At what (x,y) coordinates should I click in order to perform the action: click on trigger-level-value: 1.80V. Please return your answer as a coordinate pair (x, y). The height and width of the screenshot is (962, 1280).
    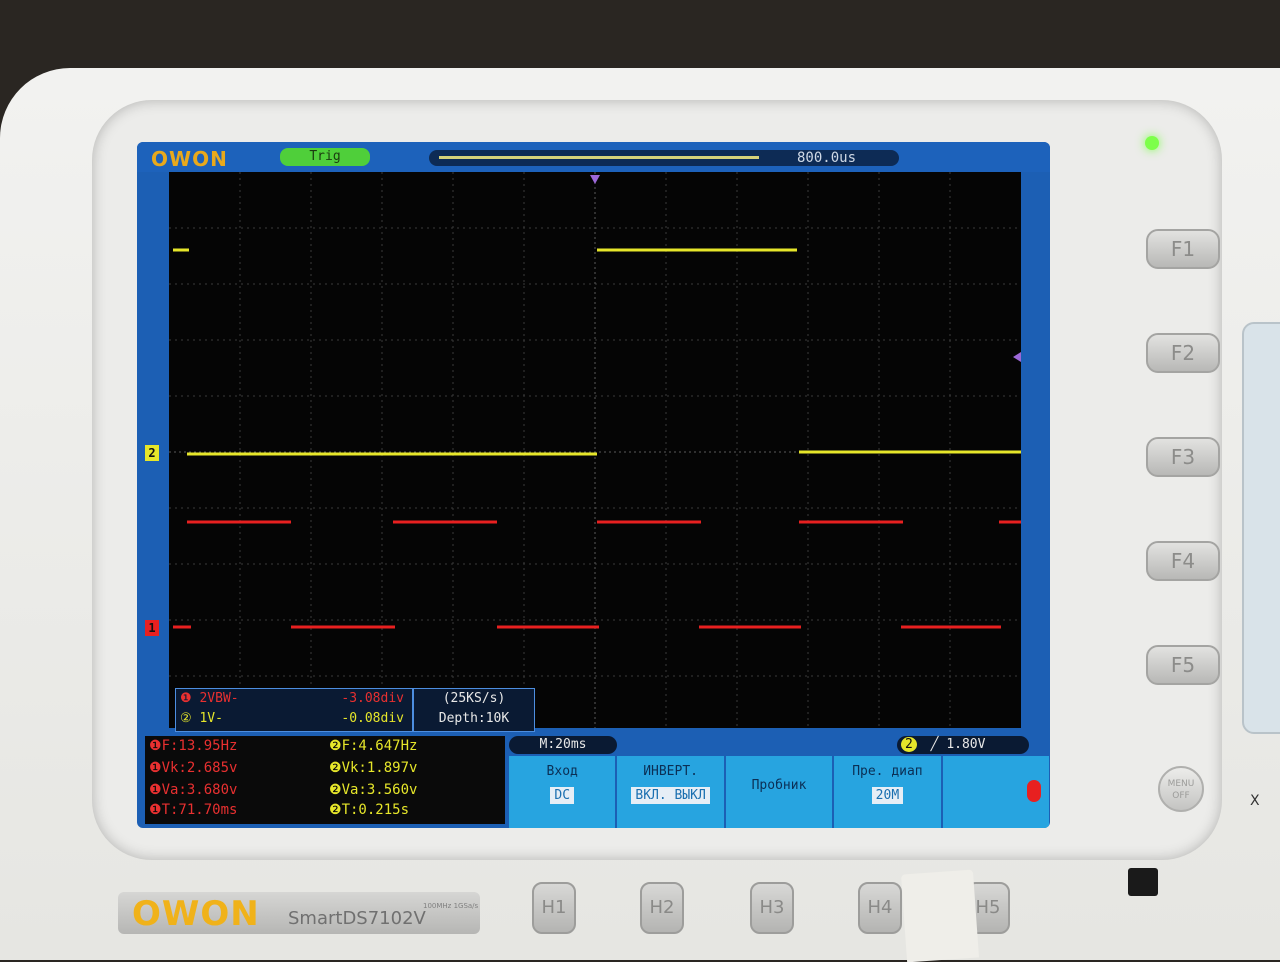
    Looking at the image, I should click on (966, 744).